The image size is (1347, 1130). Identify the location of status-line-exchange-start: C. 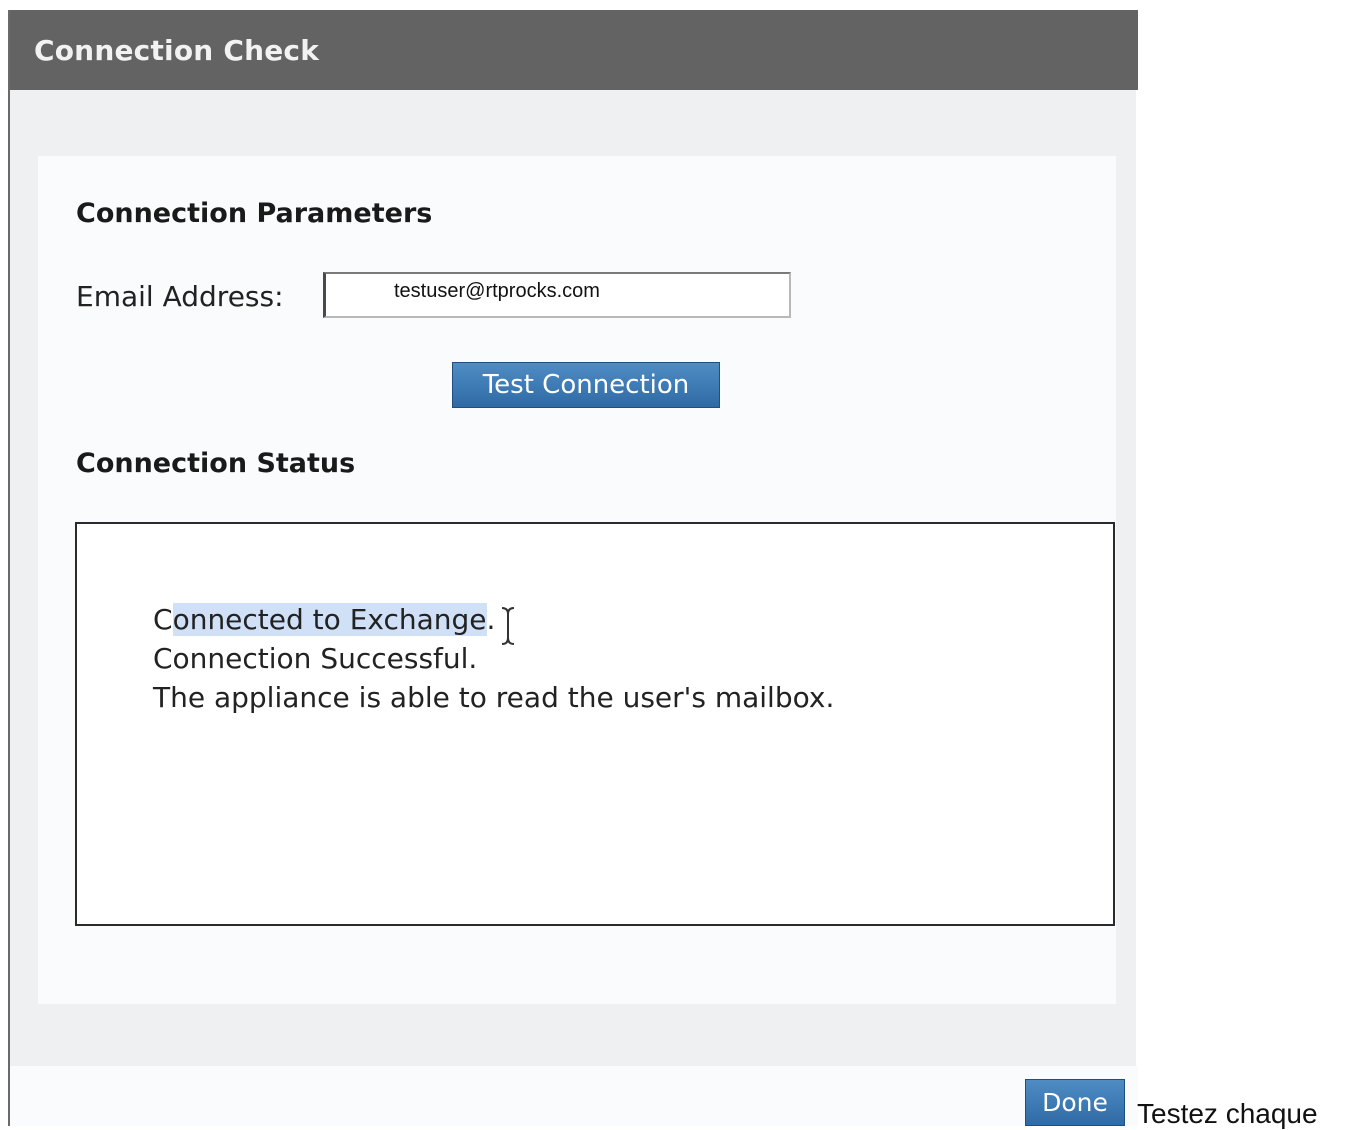
(163, 619).